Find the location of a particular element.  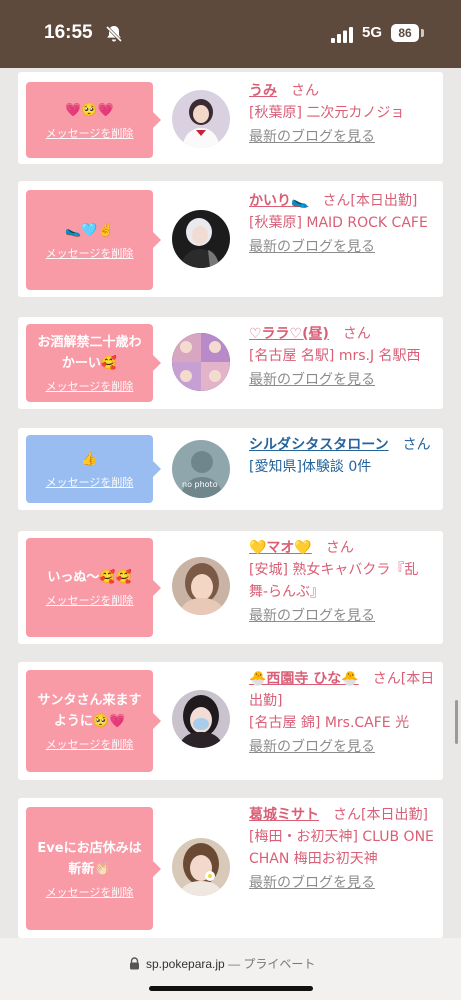

message-text: 🥿🩵✌️ is located at coordinates (89, 230).